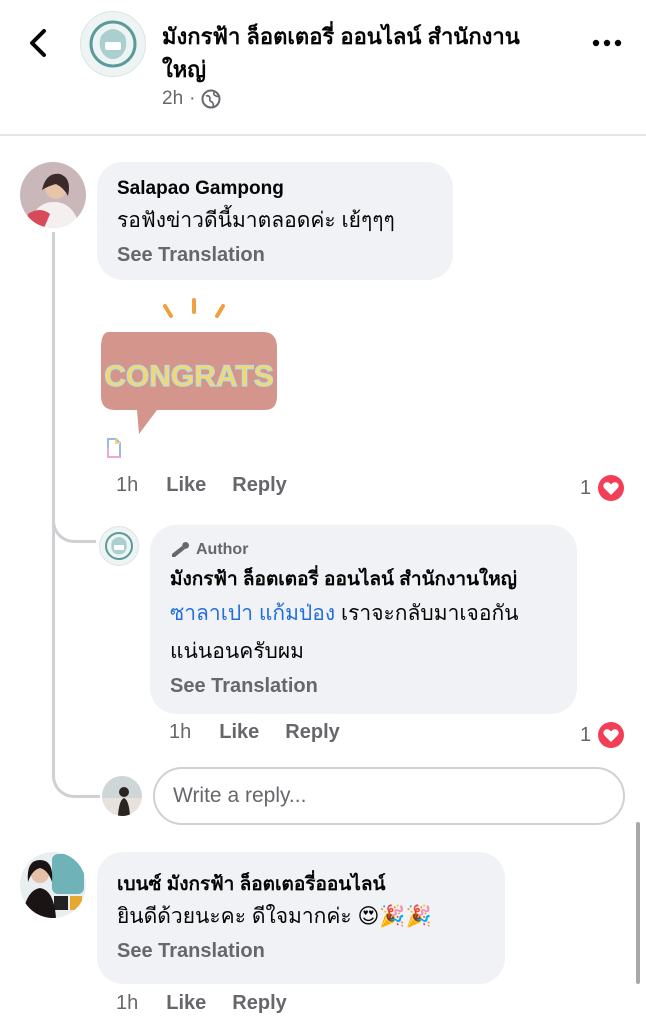 This screenshot has width=646, height=1024. What do you see at coordinates (323, 135) in the screenshot?
I see `header-divider` at bounding box center [323, 135].